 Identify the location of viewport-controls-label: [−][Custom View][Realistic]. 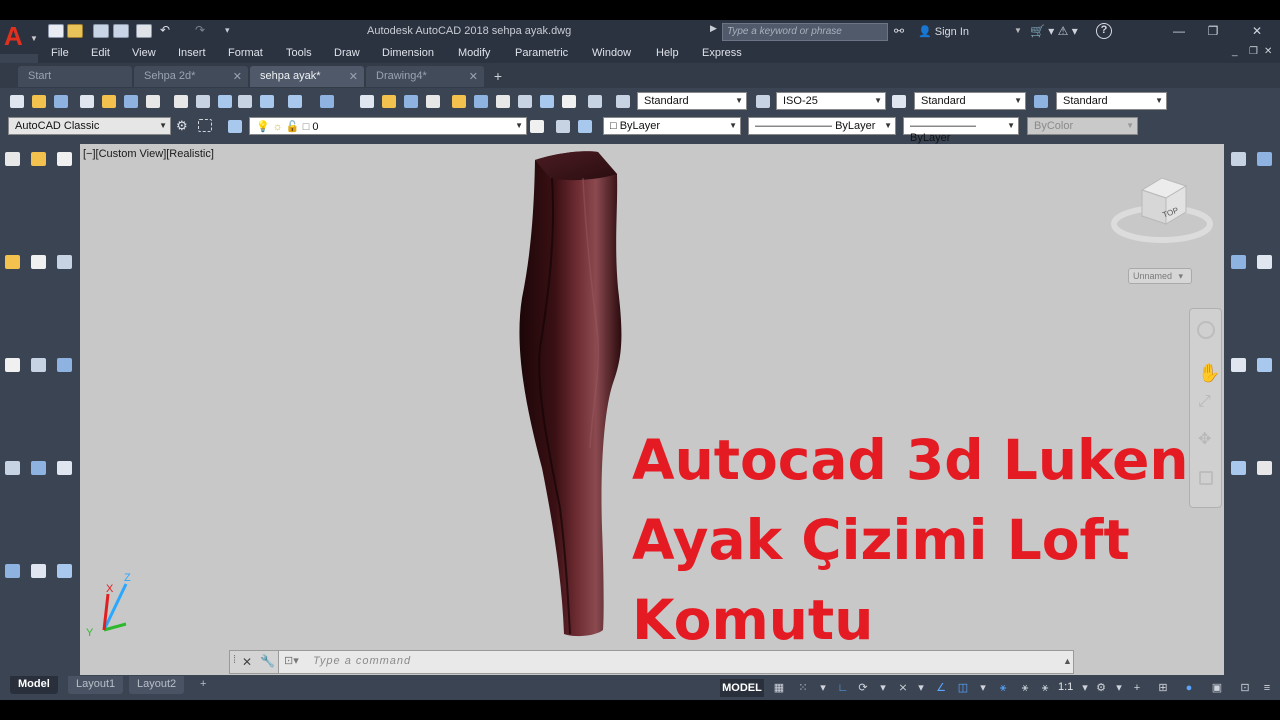
(148, 154).